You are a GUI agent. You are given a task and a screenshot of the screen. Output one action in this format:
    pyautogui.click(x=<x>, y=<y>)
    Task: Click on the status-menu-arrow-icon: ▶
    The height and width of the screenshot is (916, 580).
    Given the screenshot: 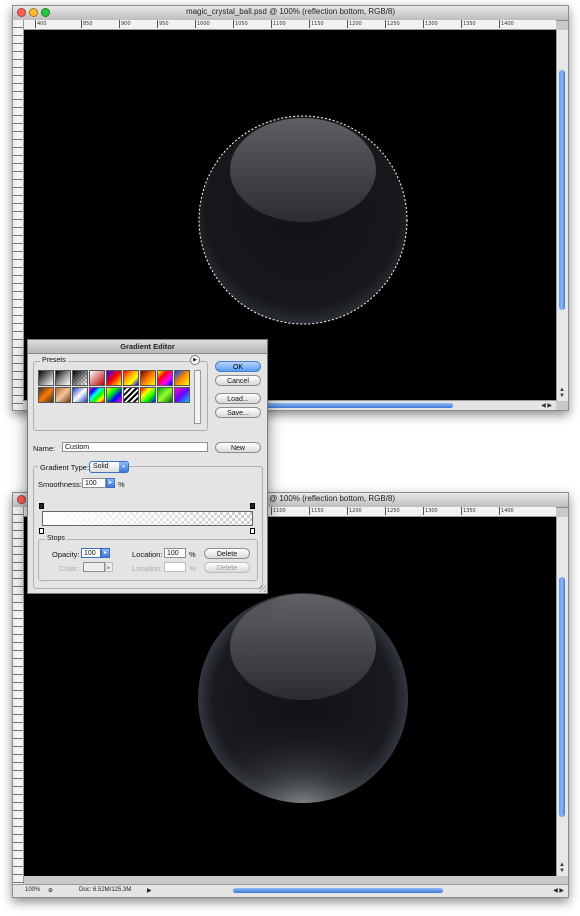 What is the action you would take?
    pyautogui.click(x=149, y=890)
    